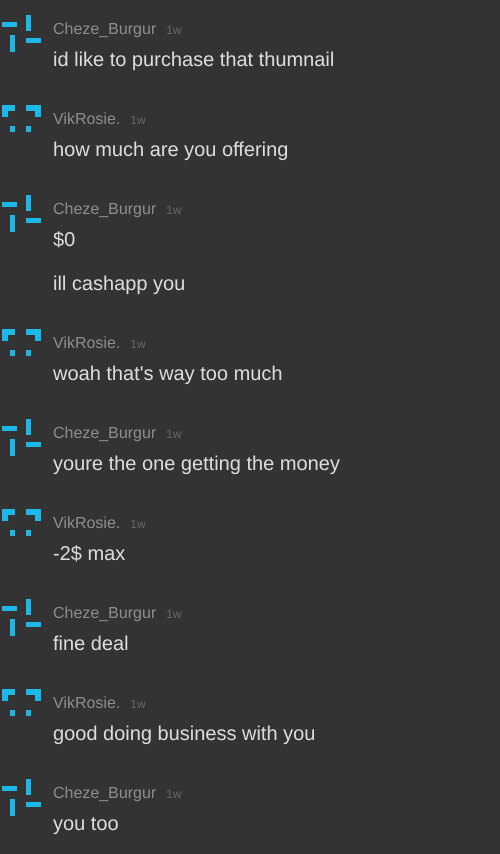  I want to click on message-text: woah that's way too much, so click(167, 374).